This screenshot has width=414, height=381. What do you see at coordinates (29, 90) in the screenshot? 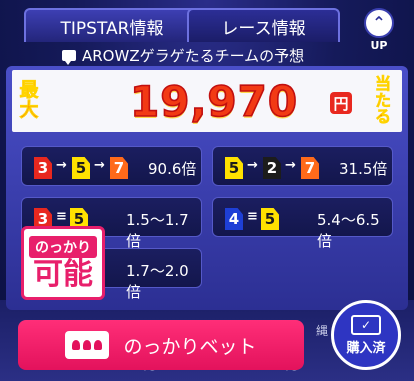
I see `prize-label-char: 最` at bounding box center [29, 90].